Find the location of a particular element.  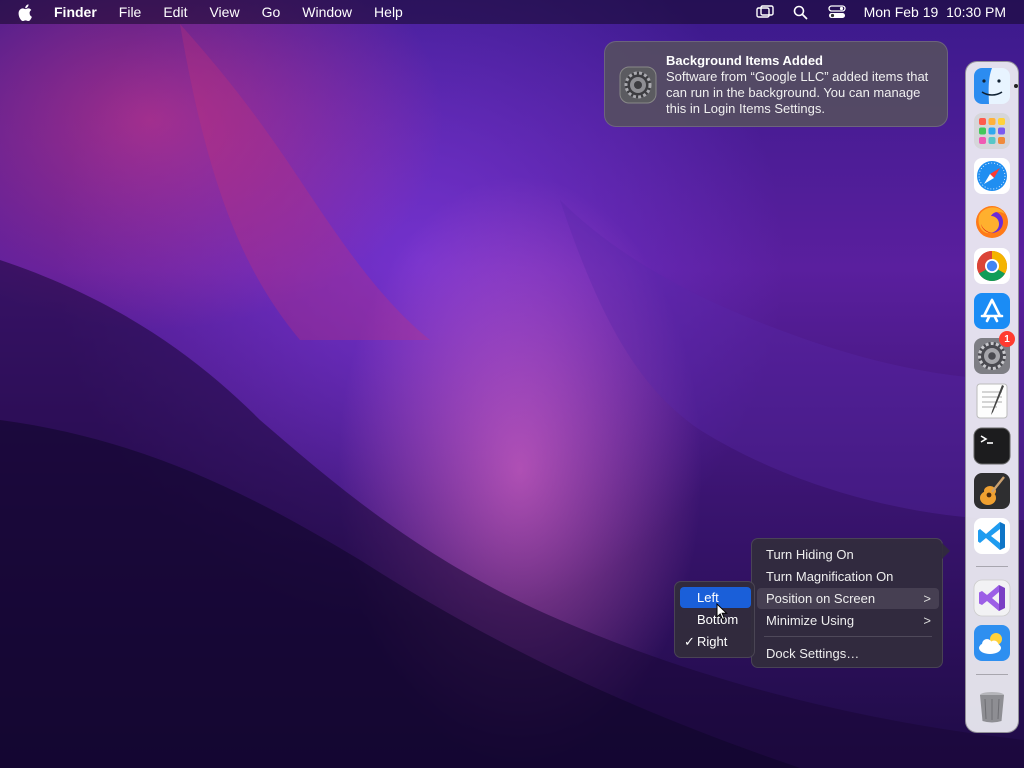

spotlight-search-icon is located at coordinates (801, 12).